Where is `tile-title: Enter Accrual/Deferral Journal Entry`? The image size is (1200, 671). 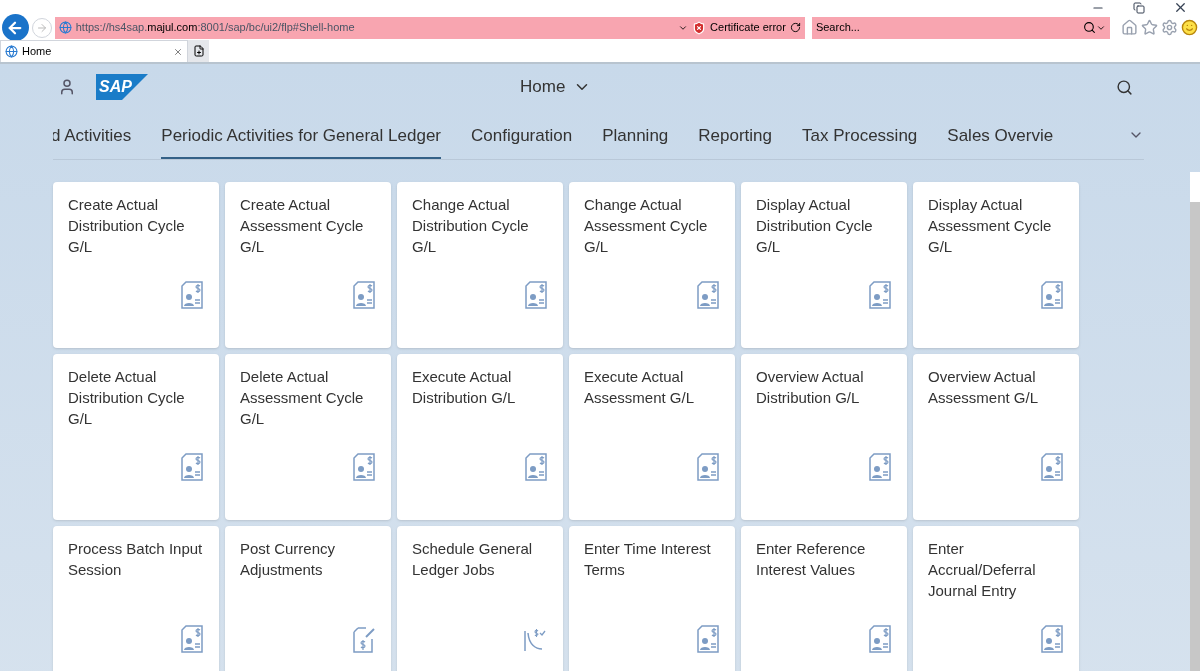 tile-title: Enter Accrual/Deferral Journal Entry is located at coordinates (982, 570).